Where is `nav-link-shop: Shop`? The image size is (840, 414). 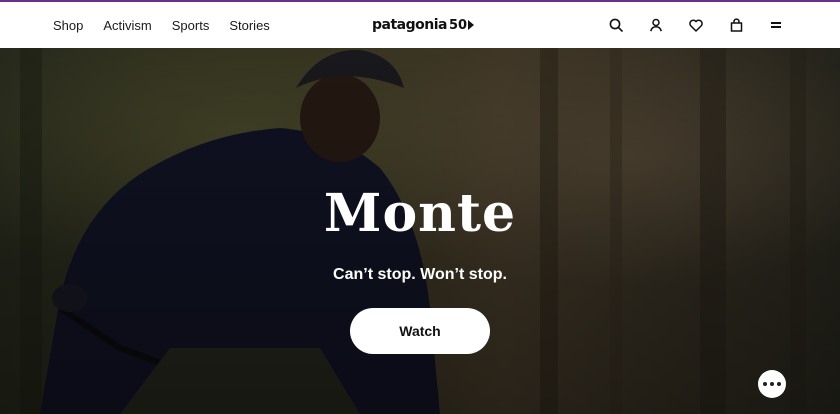 nav-link-shop: Shop is located at coordinates (68, 25).